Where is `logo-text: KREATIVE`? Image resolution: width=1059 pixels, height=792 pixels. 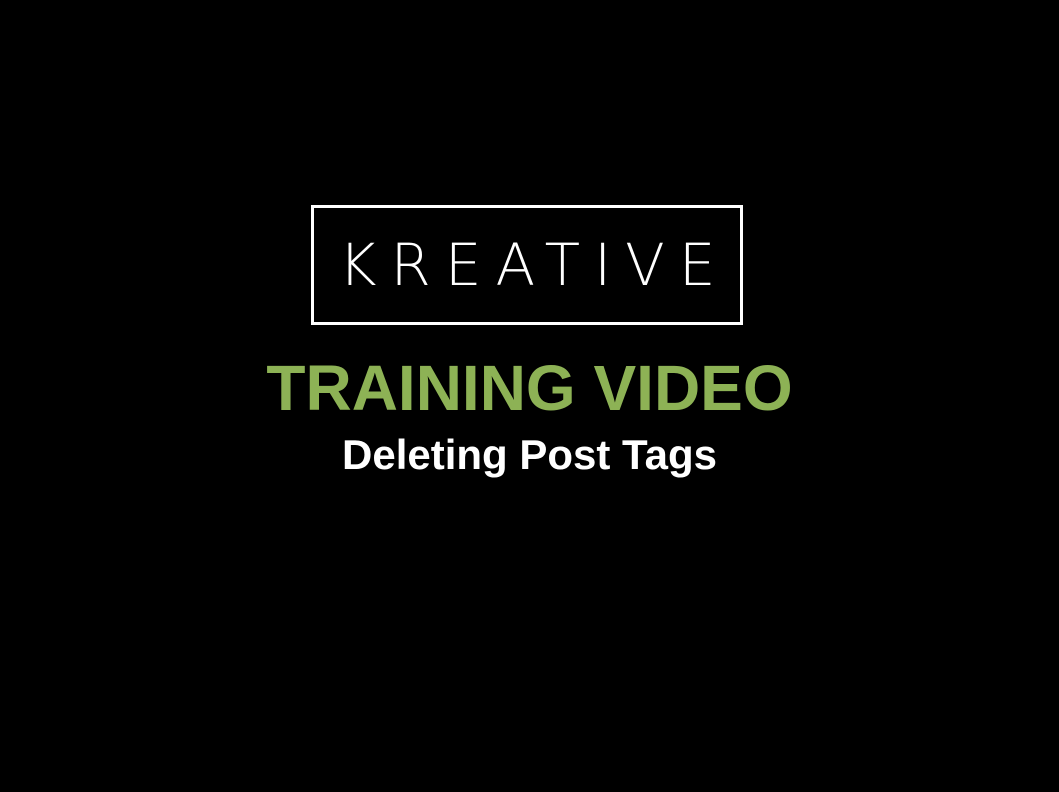
logo-text: KREATIVE is located at coordinates (534, 265).